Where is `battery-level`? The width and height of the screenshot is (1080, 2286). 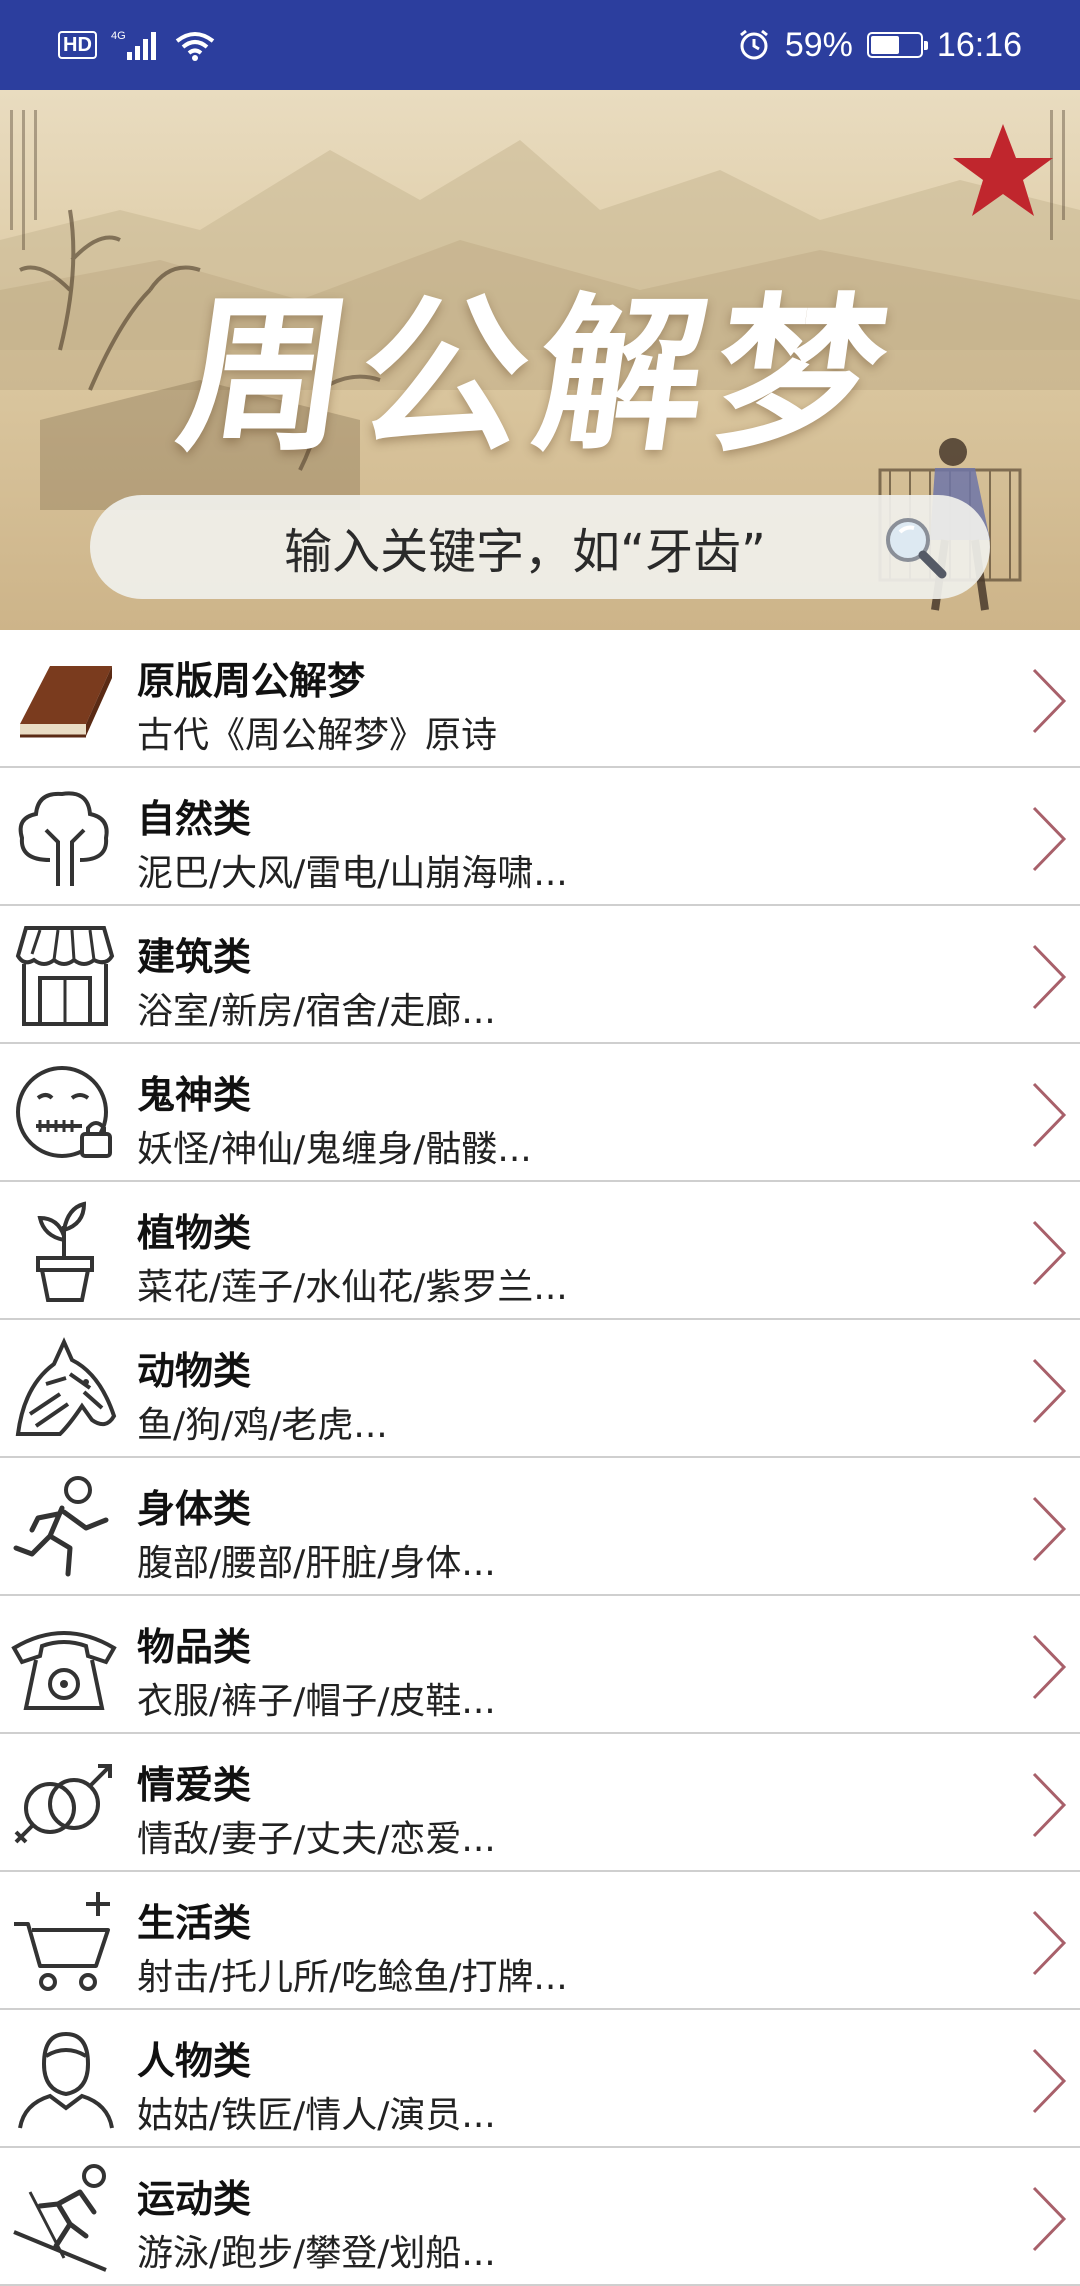 battery-level is located at coordinates (884, 45).